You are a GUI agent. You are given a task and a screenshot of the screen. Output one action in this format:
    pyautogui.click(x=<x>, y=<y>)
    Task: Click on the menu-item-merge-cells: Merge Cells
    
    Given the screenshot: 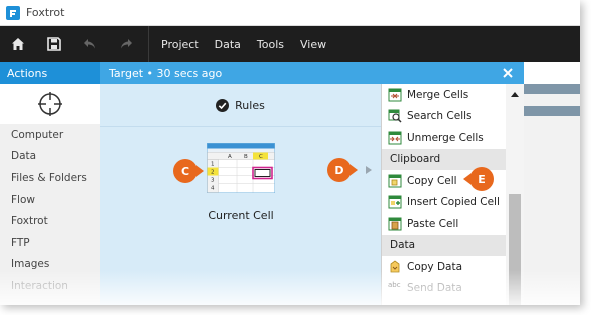 What is the action you would take?
    pyautogui.click(x=444, y=95)
    